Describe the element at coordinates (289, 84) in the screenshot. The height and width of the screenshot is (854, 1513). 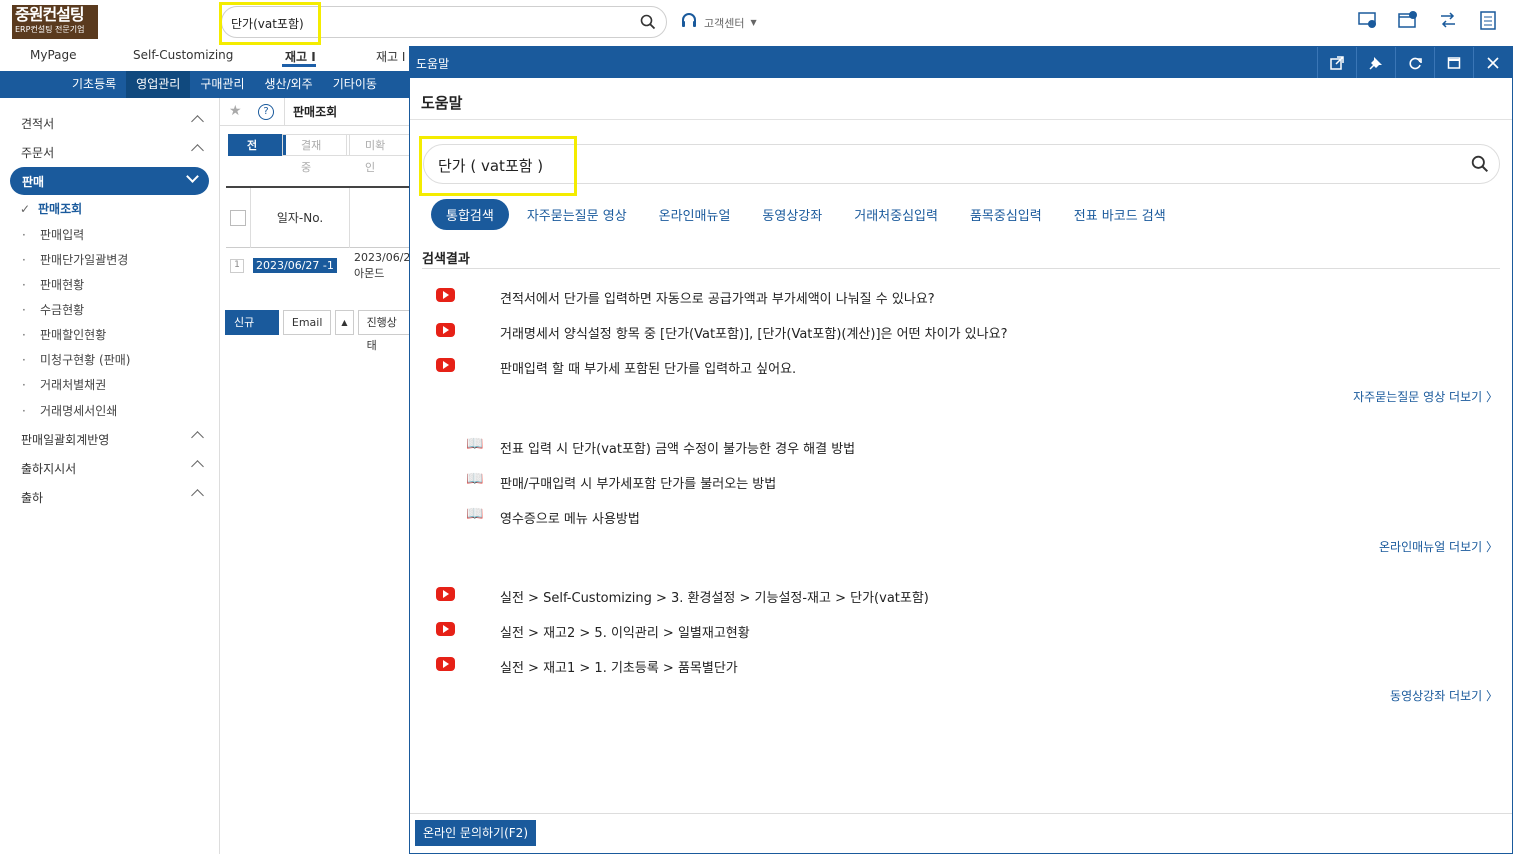
I see `menu-production: 생산/외주` at that location.